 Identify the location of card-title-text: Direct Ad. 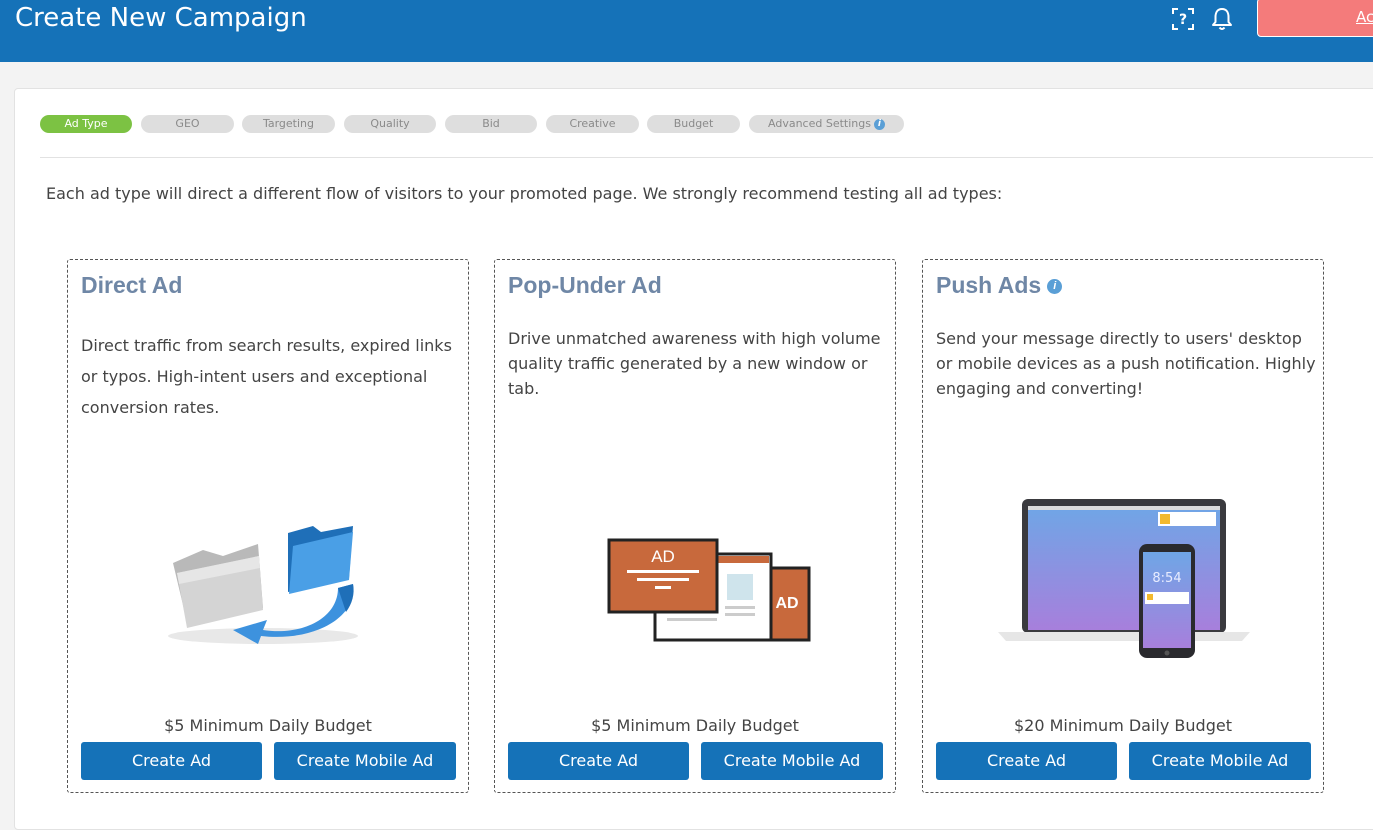
(132, 285).